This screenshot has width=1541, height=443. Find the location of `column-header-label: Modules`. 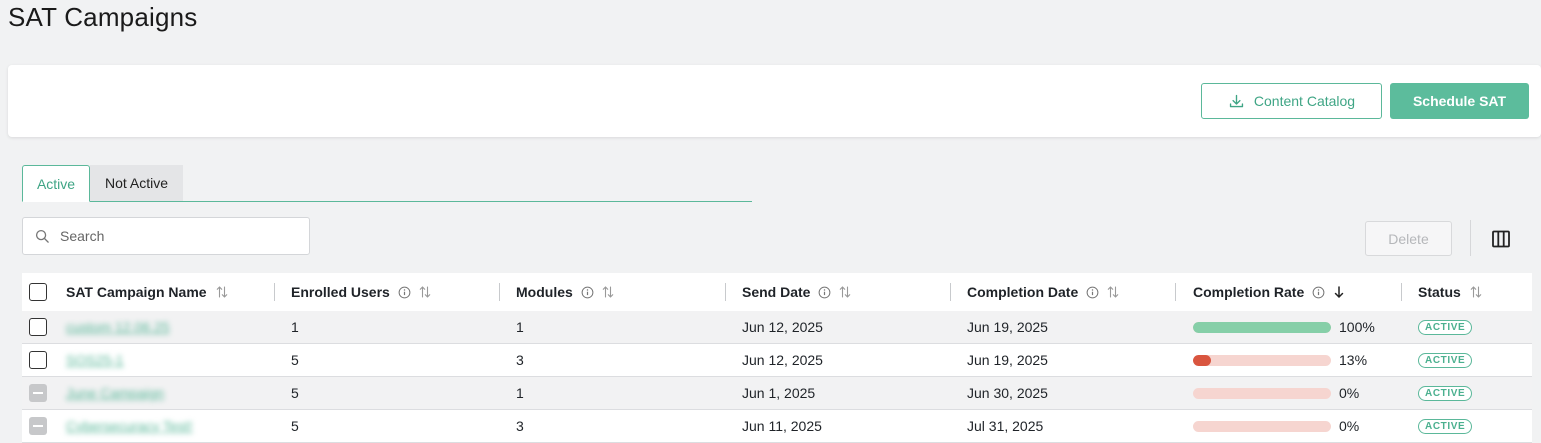

column-header-label: Modules is located at coordinates (544, 292).